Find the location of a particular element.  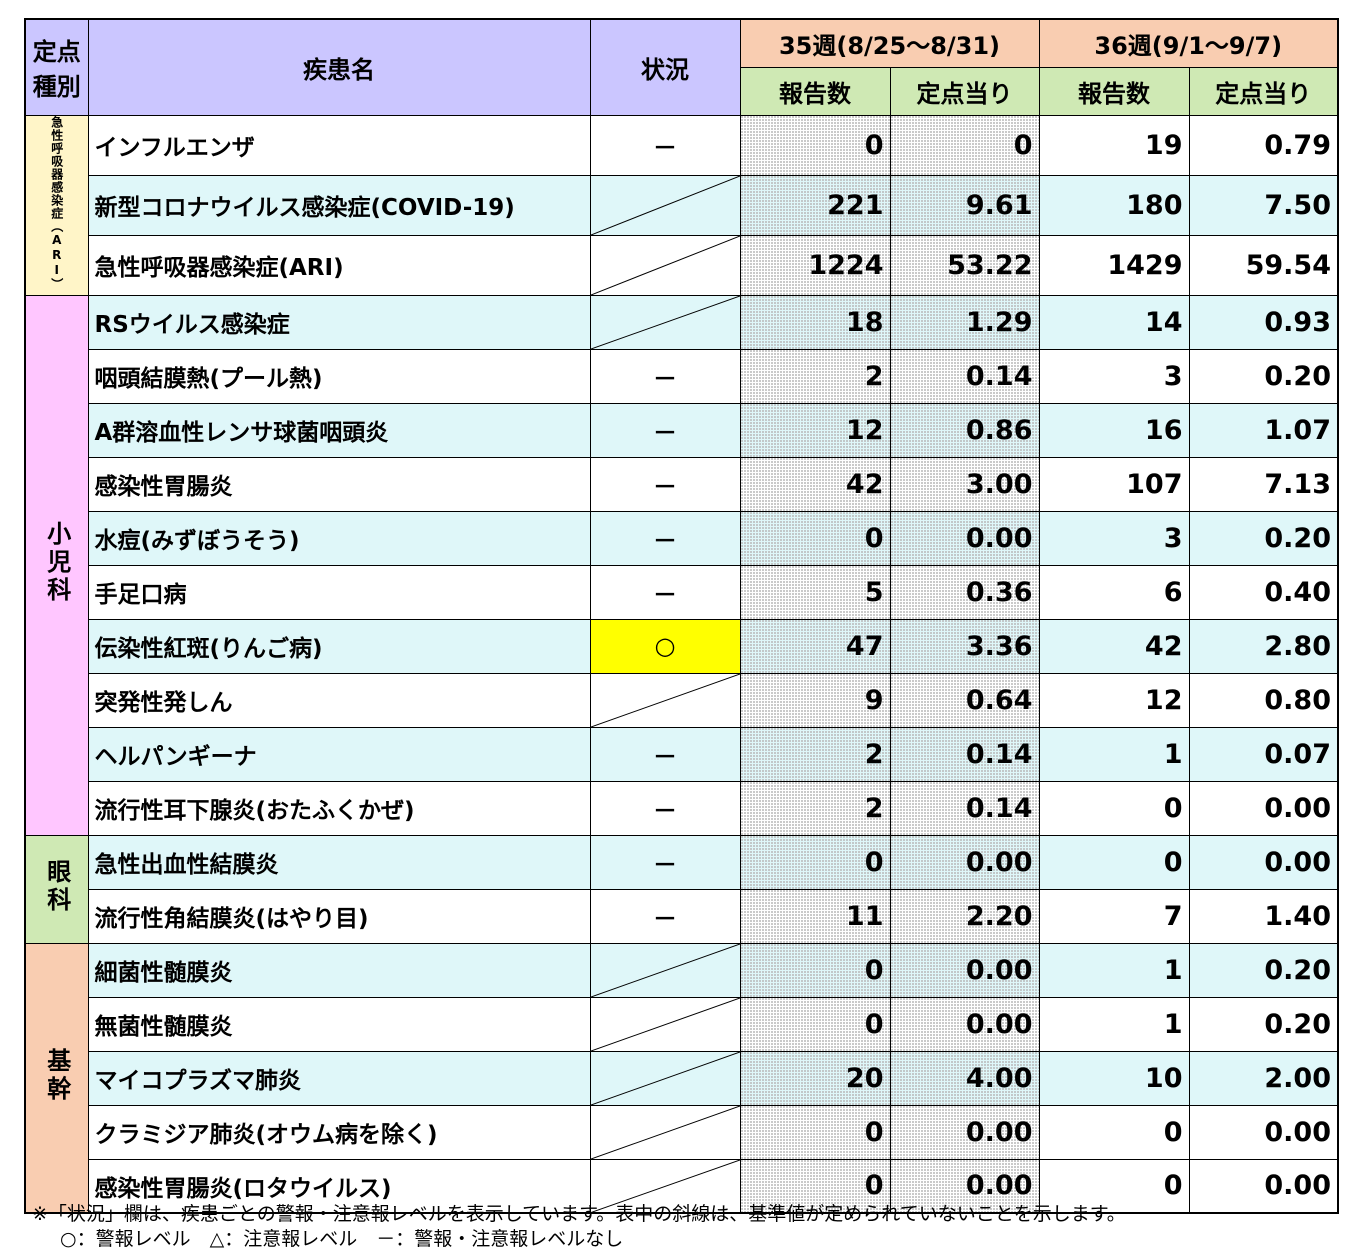

note-line-2: ○：警報レベル △：注意報レベル －：警報・注意報レベルなし is located at coordinates (342, 1239).